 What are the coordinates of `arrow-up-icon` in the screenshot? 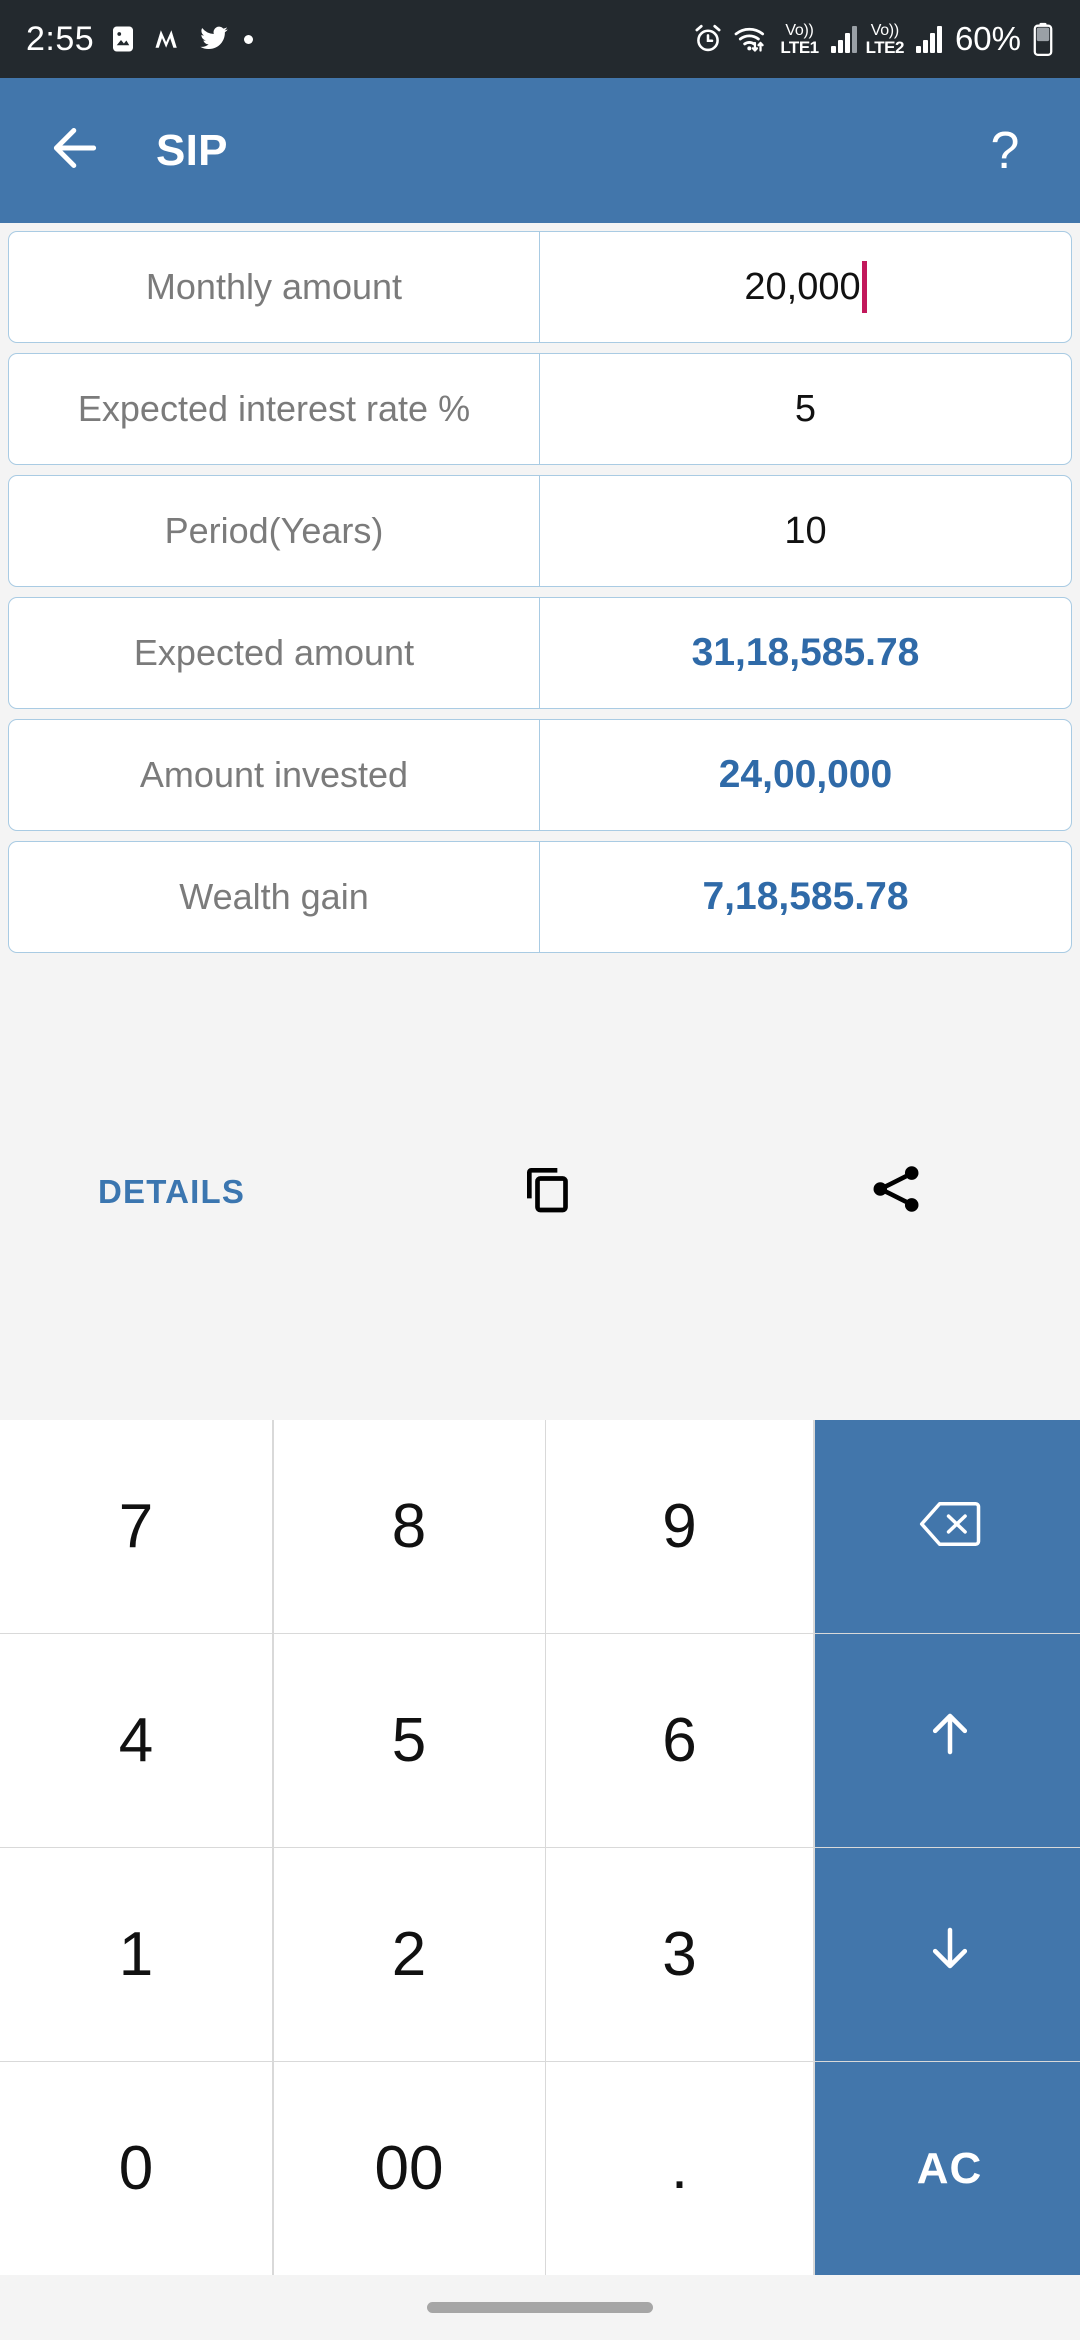 It's located at (950, 1740).